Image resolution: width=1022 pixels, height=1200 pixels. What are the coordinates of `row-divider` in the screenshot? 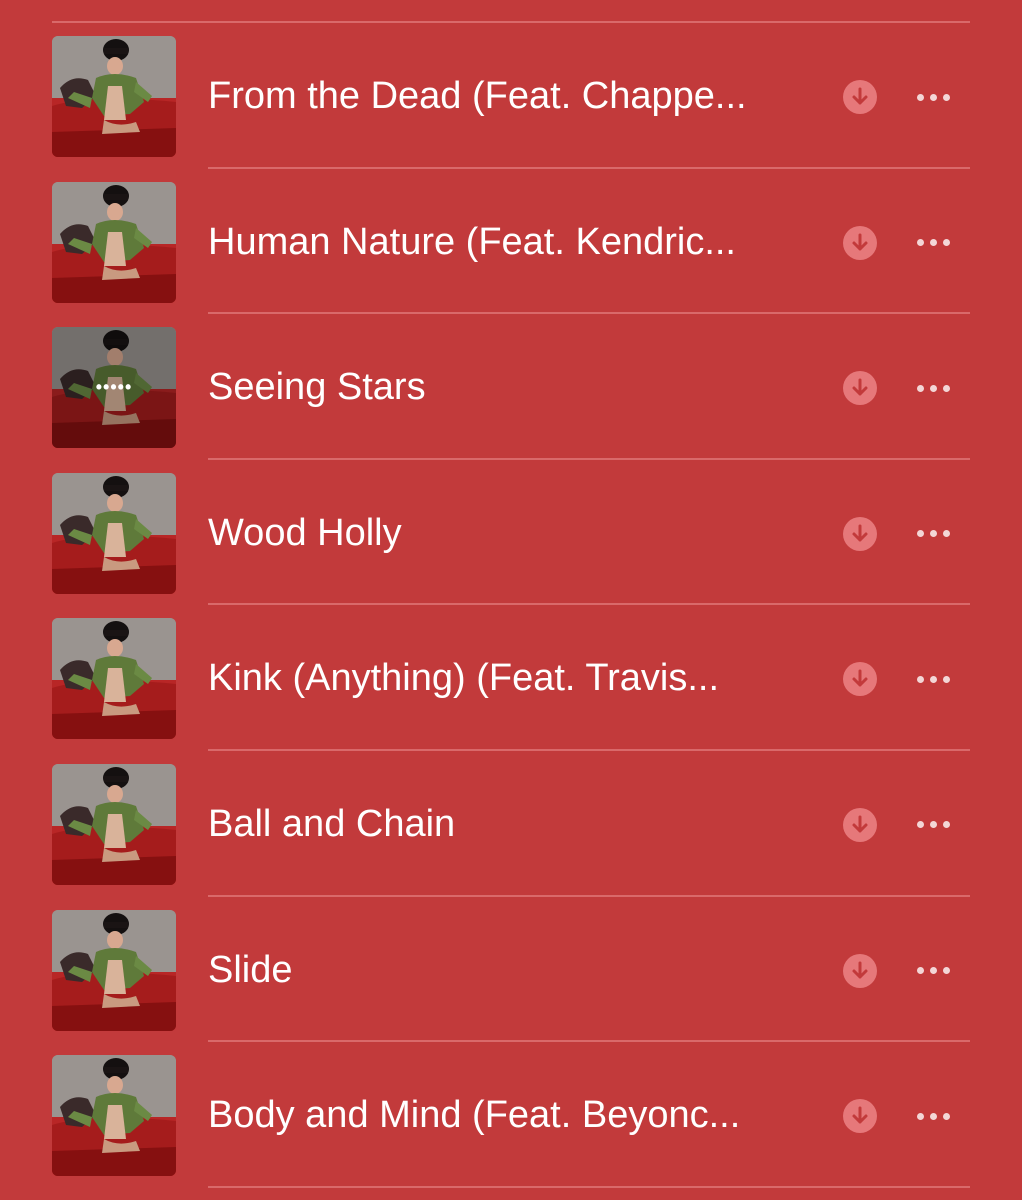 It's located at (589, 1186).